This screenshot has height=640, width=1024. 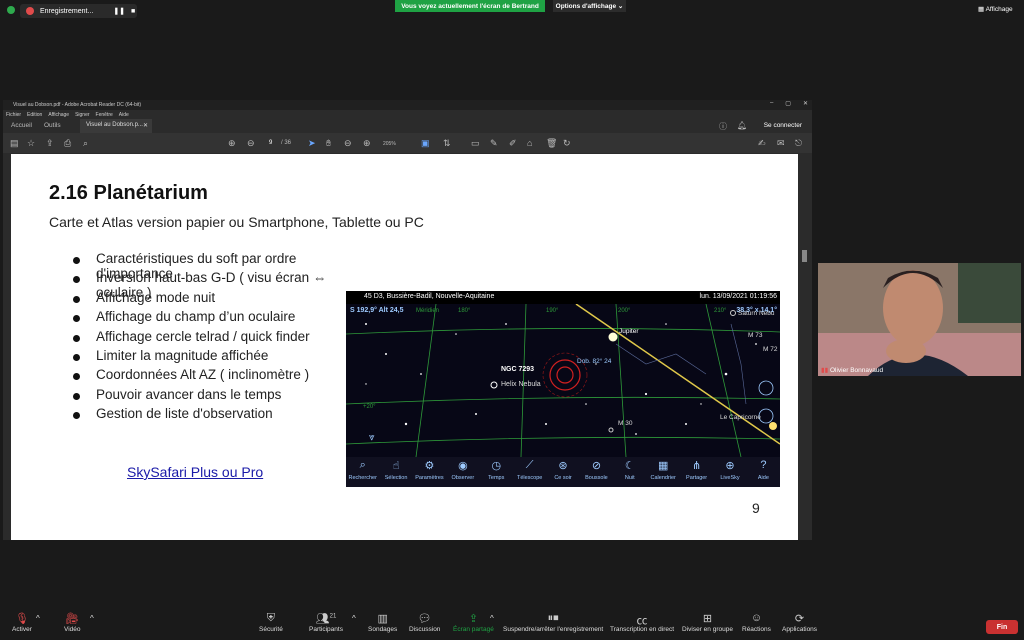 What do you see at coordinates (492, 618) in the screenshot?
I see `share-chevron: ^` at bounding box center [492, 618].